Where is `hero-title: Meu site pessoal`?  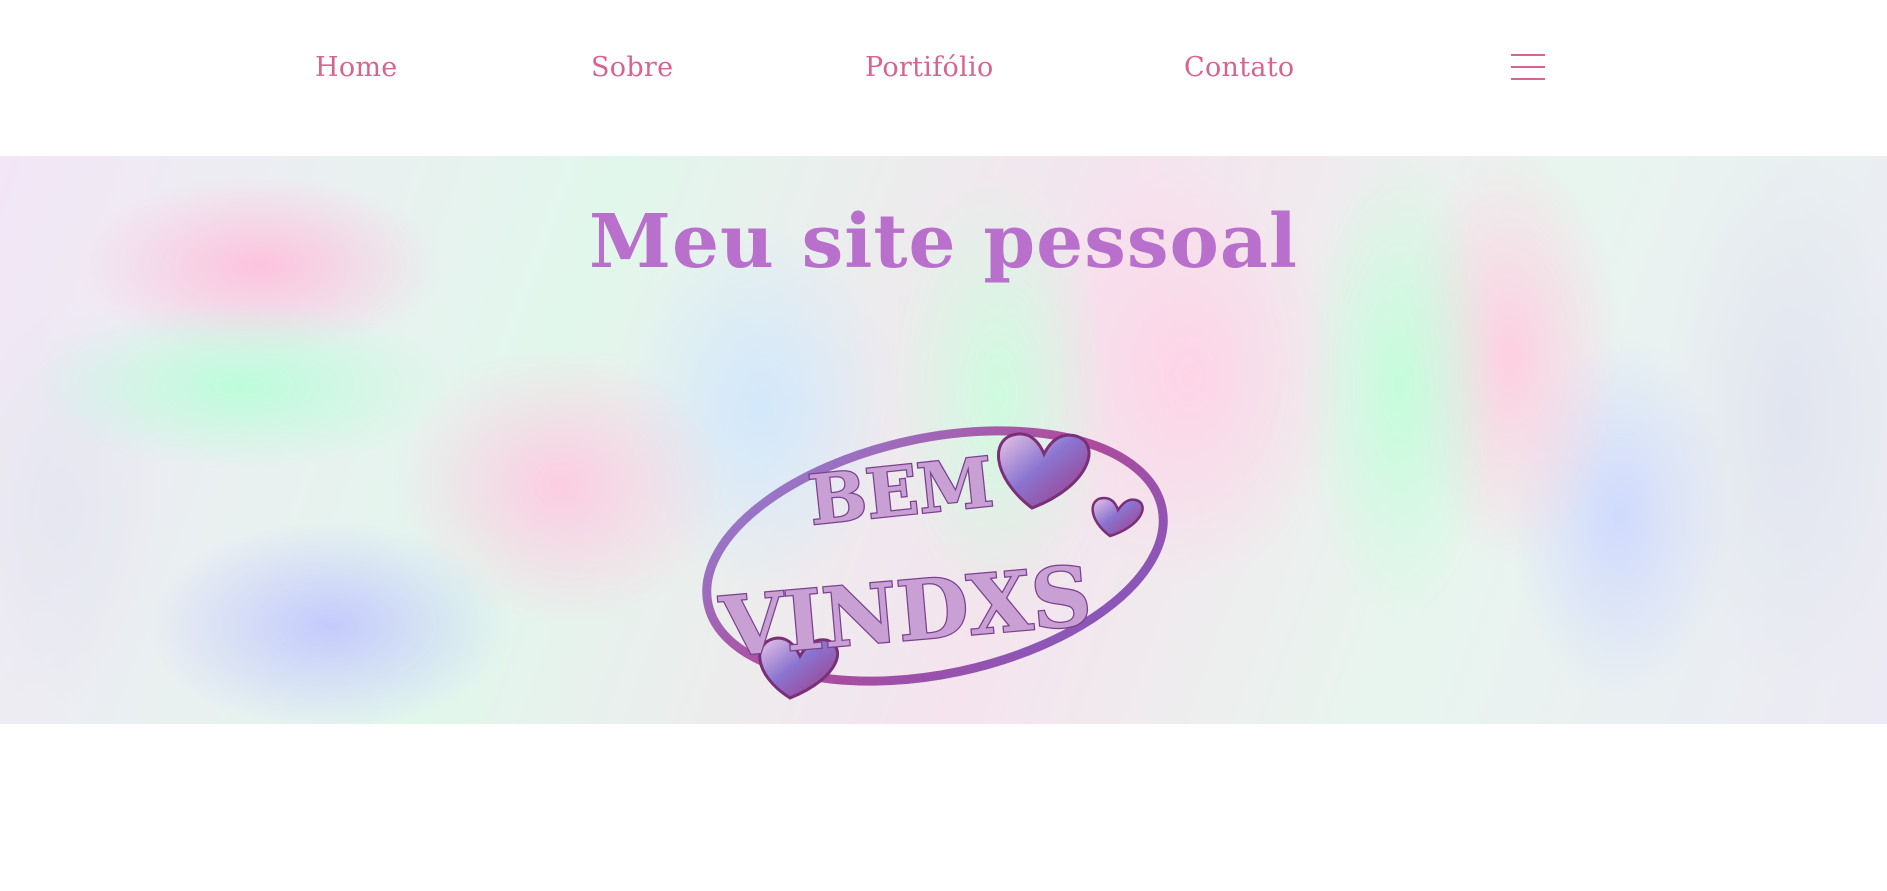 hero-title: Meu site pessoal is located at coordinates (943, 242).